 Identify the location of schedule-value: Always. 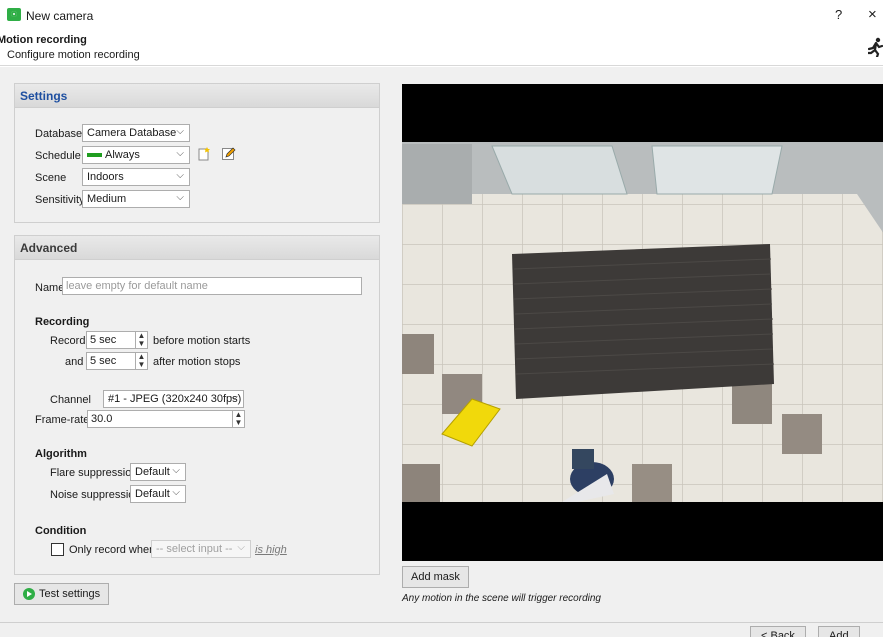
(122, 155).